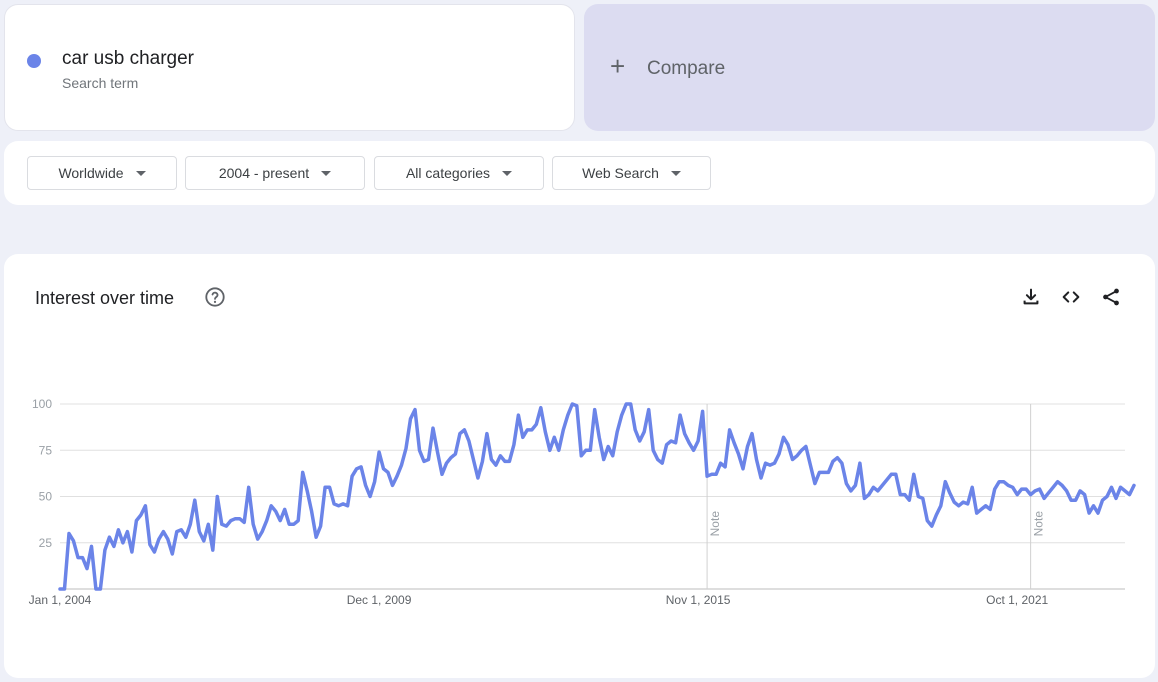 This screenshot has width=1158, height=682. I want to click on filter-search-type-label: Web Search, so click(620, 173).